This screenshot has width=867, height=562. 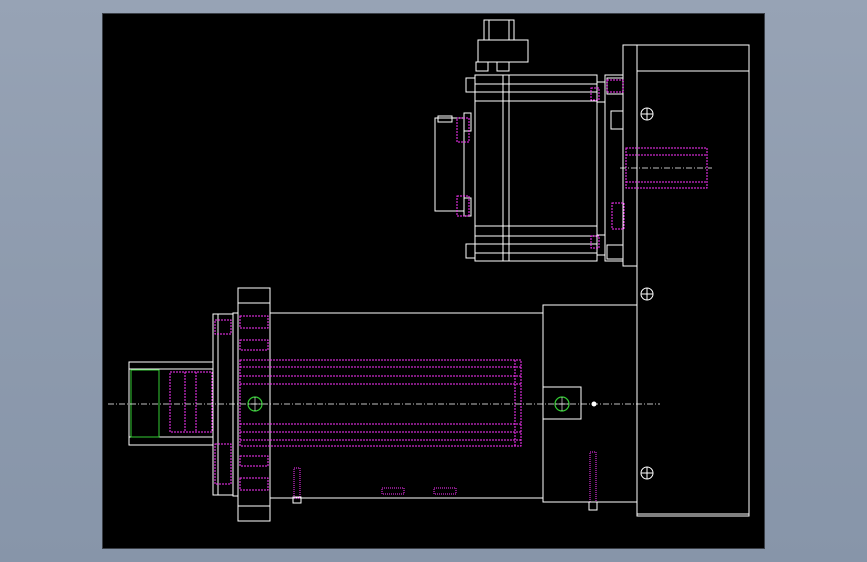 I want to click on pivot-point-icon, so click(x=594, y=404).